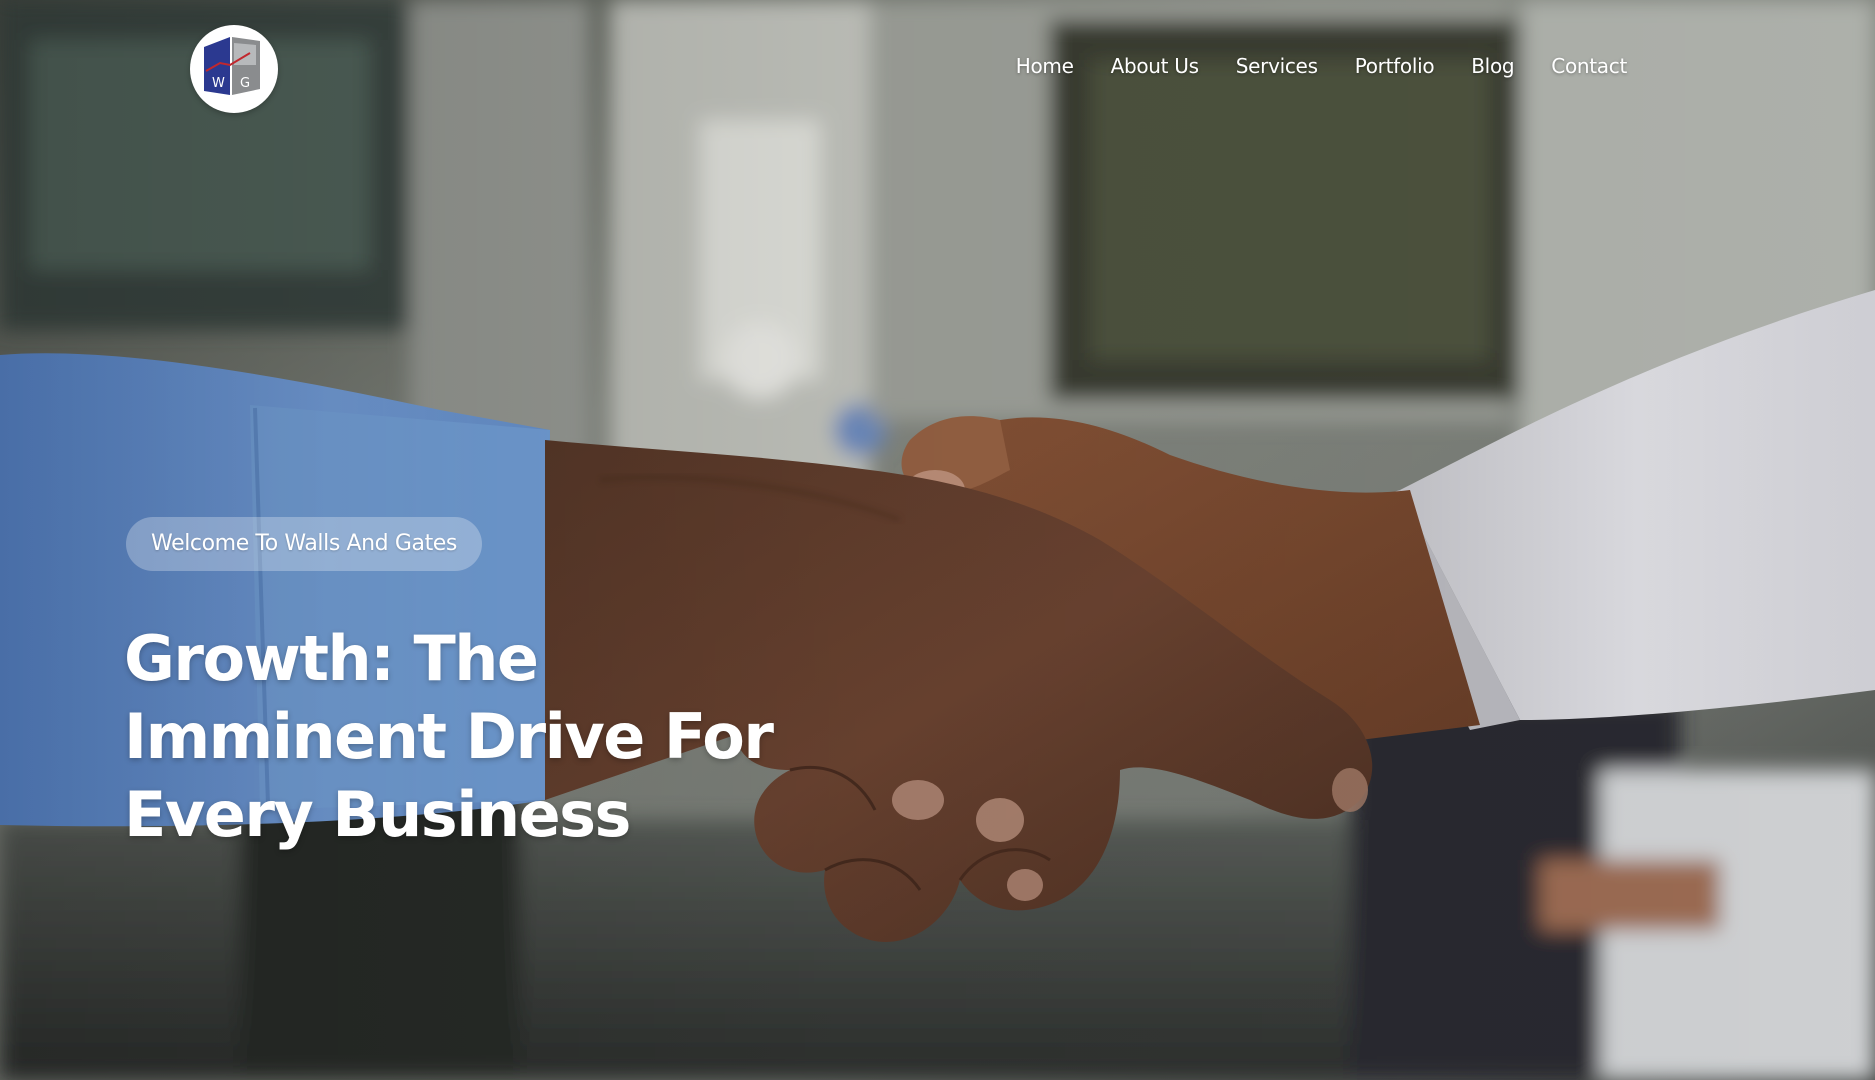 The height and width of the screenshot is (1080, 1875). I want to click on headline-line-3: Every Business, so click(377, 814).